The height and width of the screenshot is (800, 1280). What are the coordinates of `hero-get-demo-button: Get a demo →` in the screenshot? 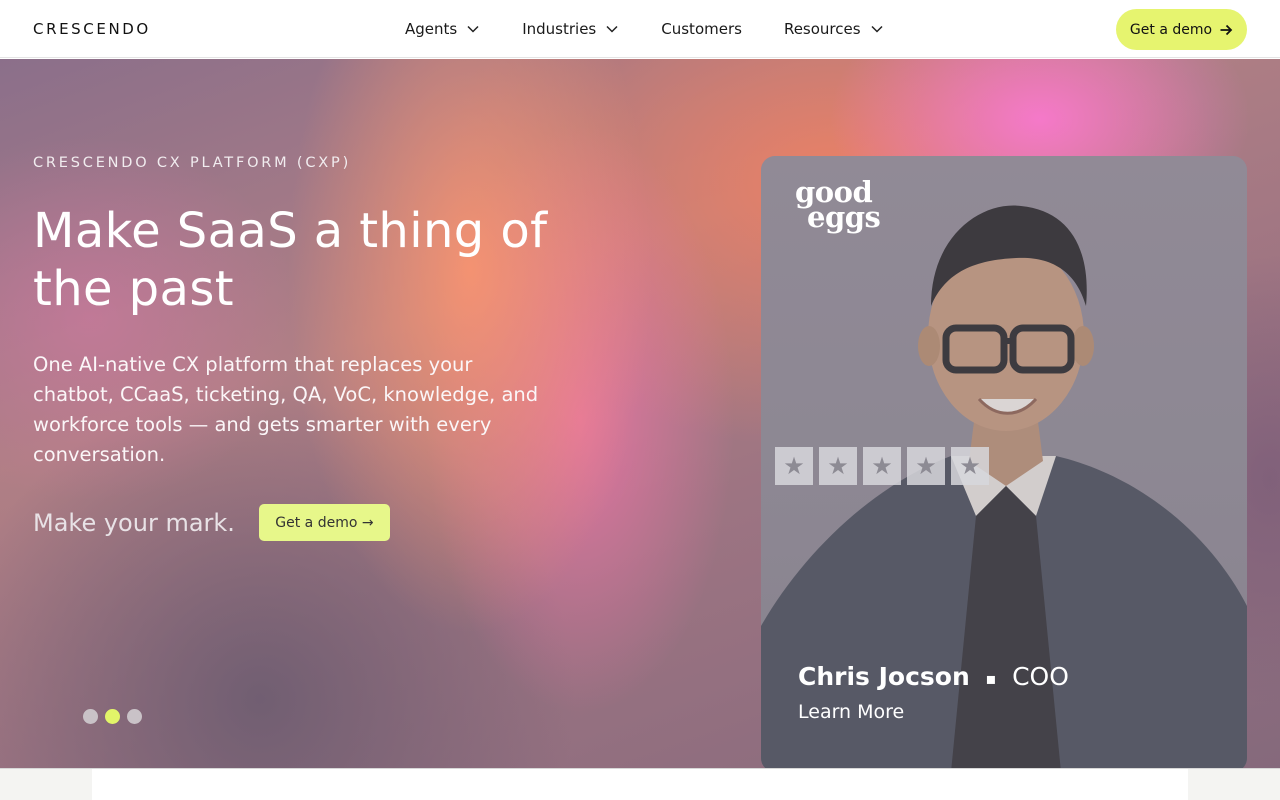 It's located at (324, 522).